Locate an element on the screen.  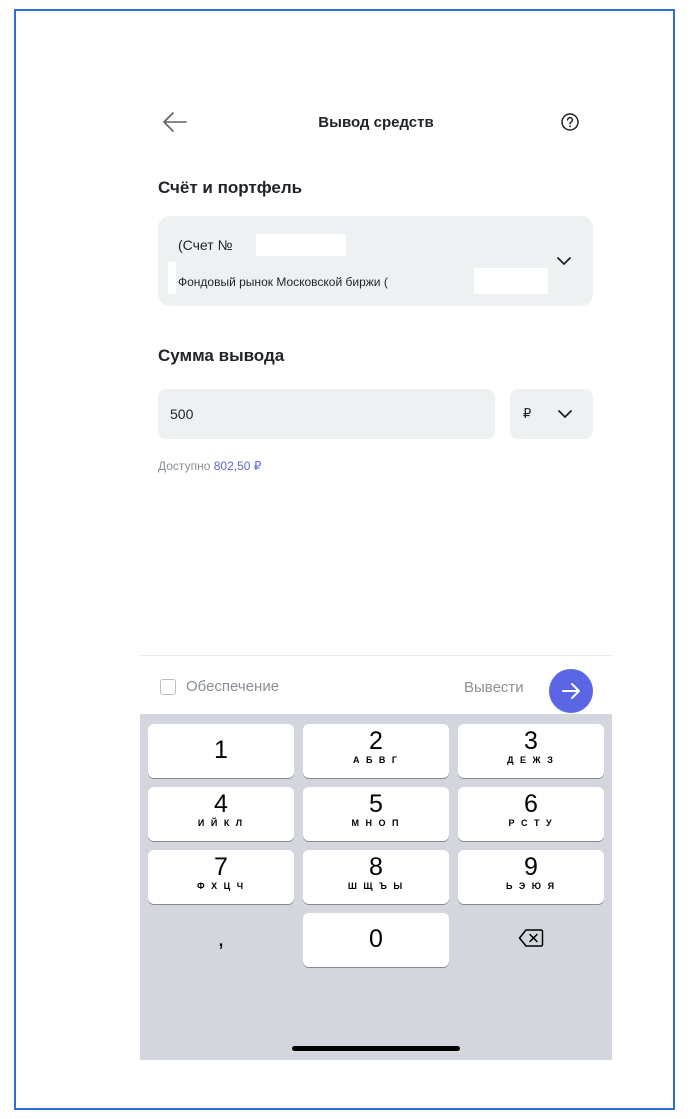
collateral-checkbox is located at coordinates (168, 686).